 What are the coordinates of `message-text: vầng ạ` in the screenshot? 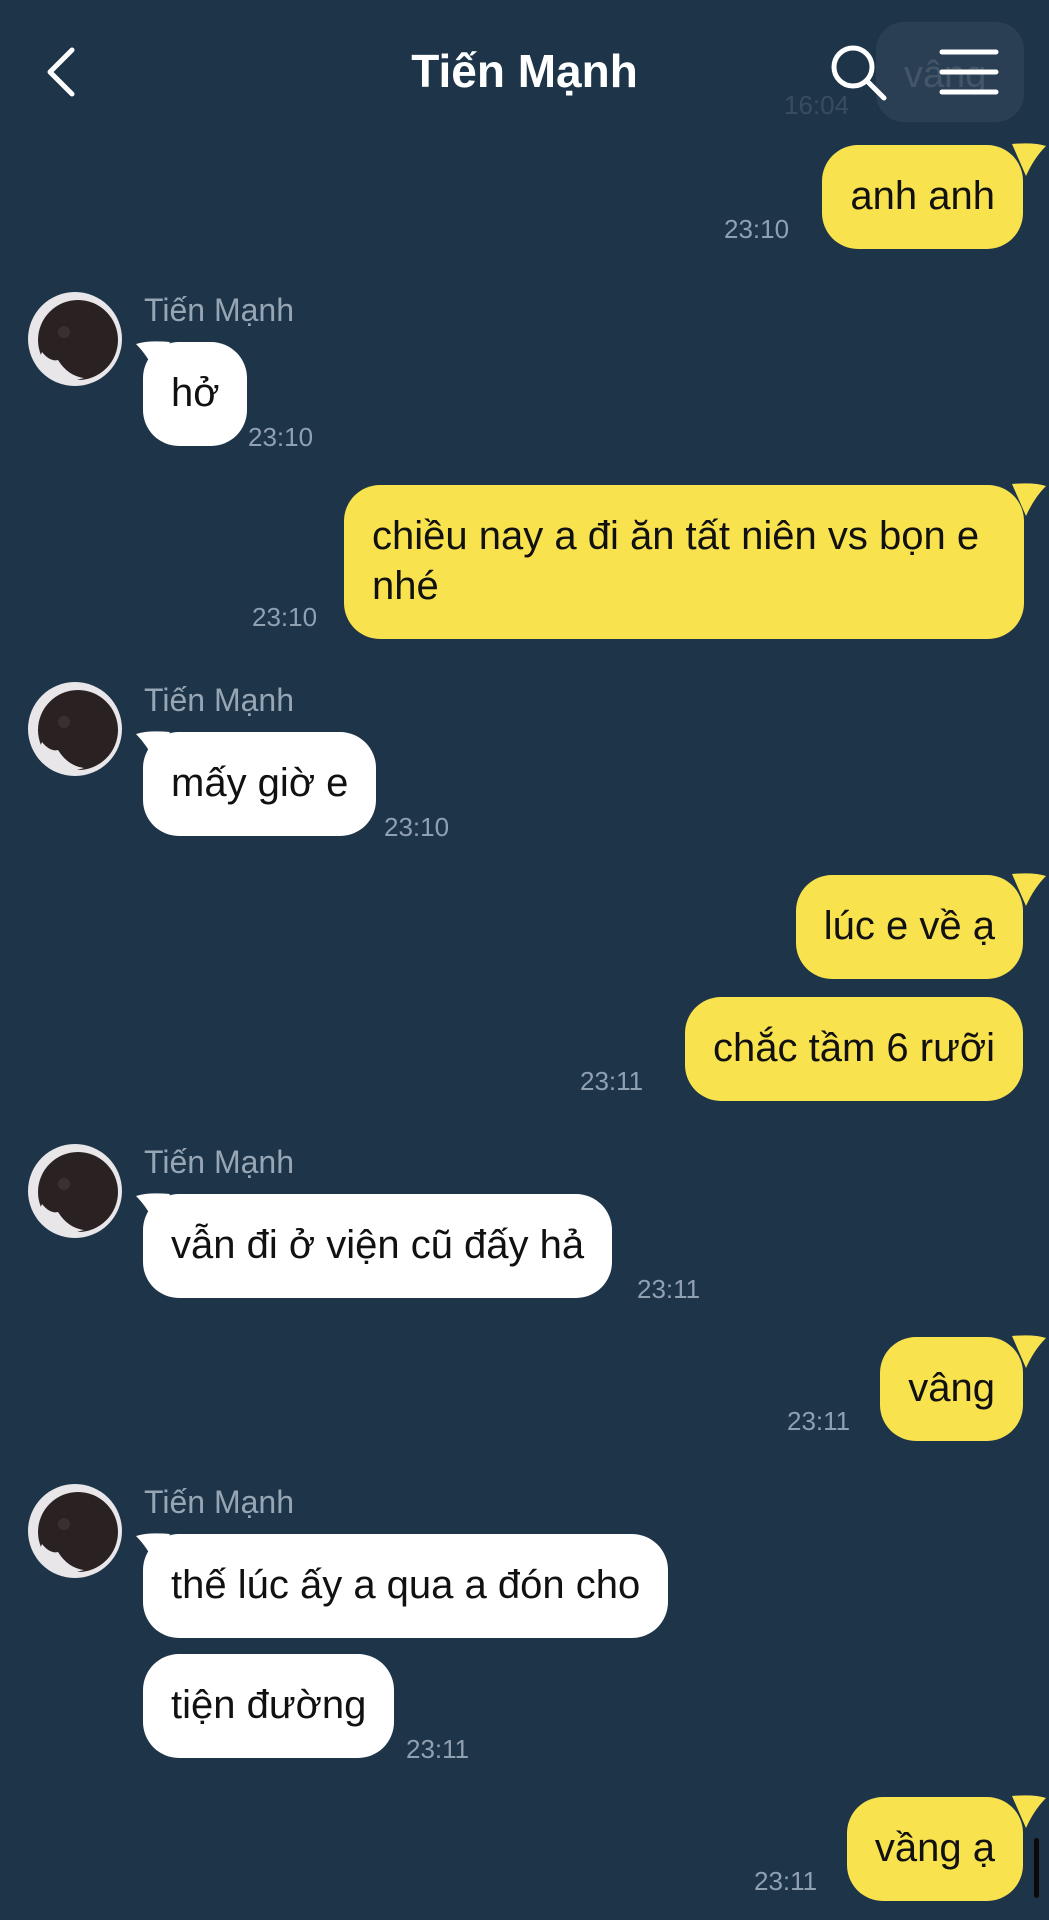 It's located at (934, 1848).